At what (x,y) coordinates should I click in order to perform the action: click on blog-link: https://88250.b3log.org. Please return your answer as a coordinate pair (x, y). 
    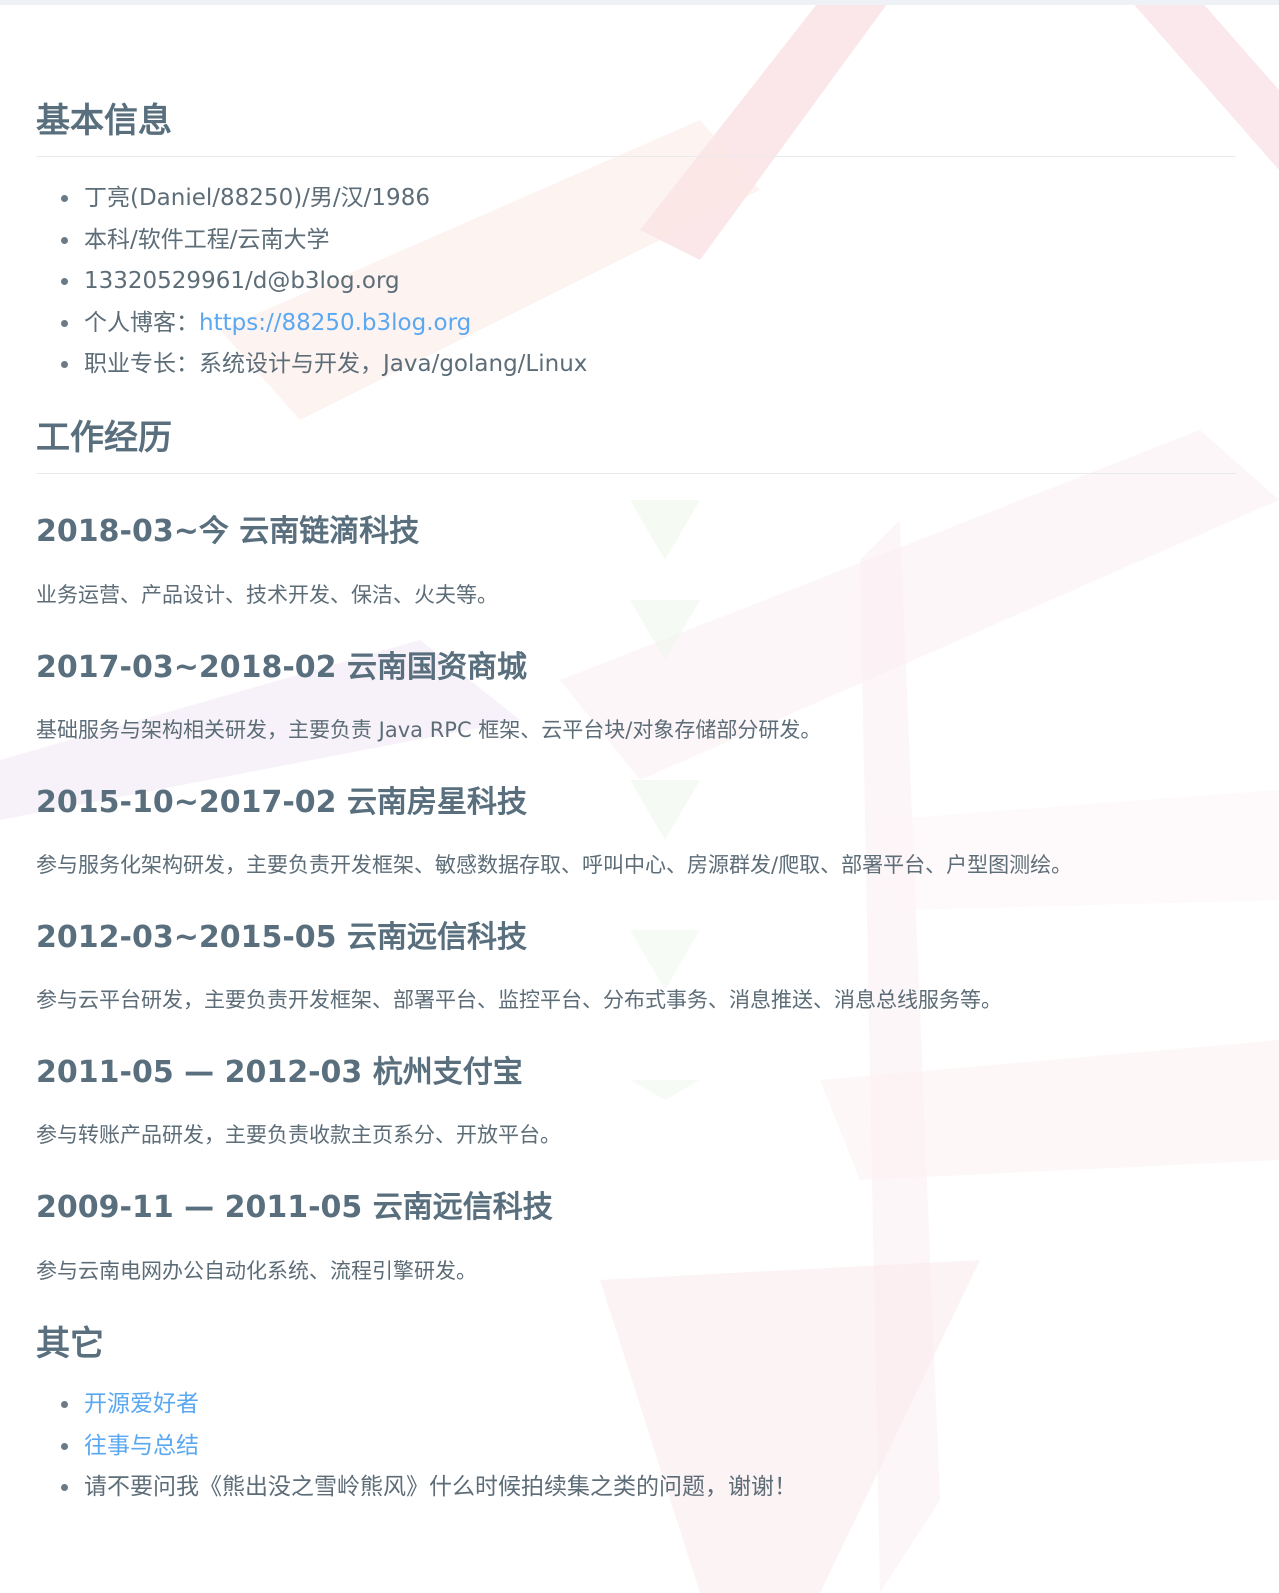
    Looking at the image, I should click on (335, 323).